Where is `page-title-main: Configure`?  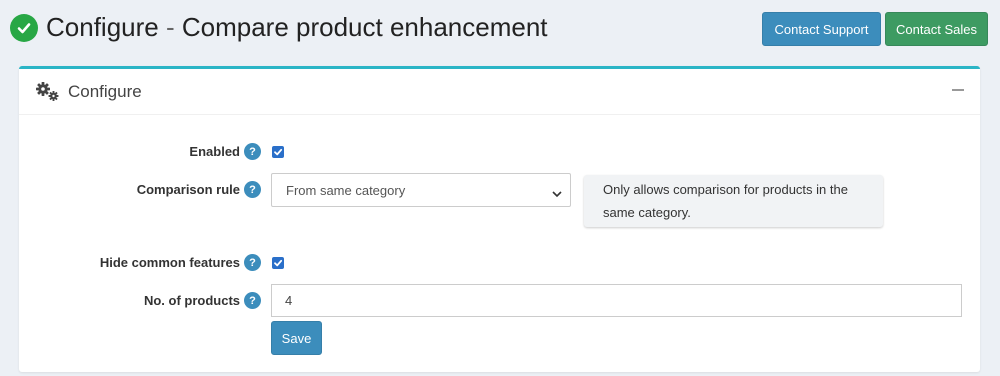
page-title-main: Configure is located at coordinates (102, 27).